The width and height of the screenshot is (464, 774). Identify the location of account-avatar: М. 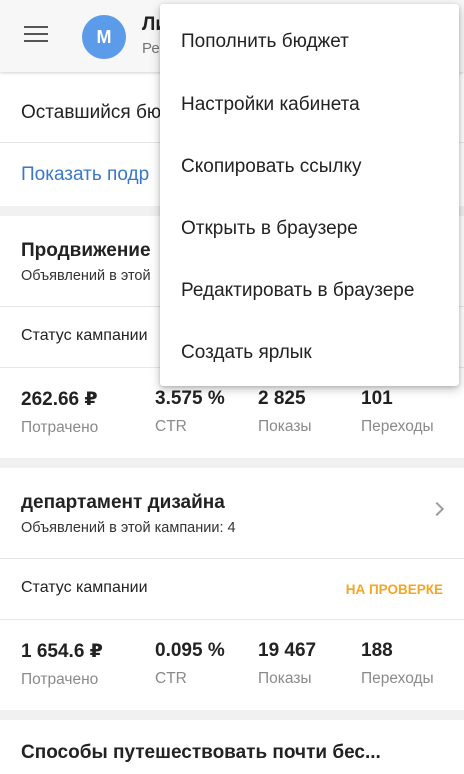
(104, 37).